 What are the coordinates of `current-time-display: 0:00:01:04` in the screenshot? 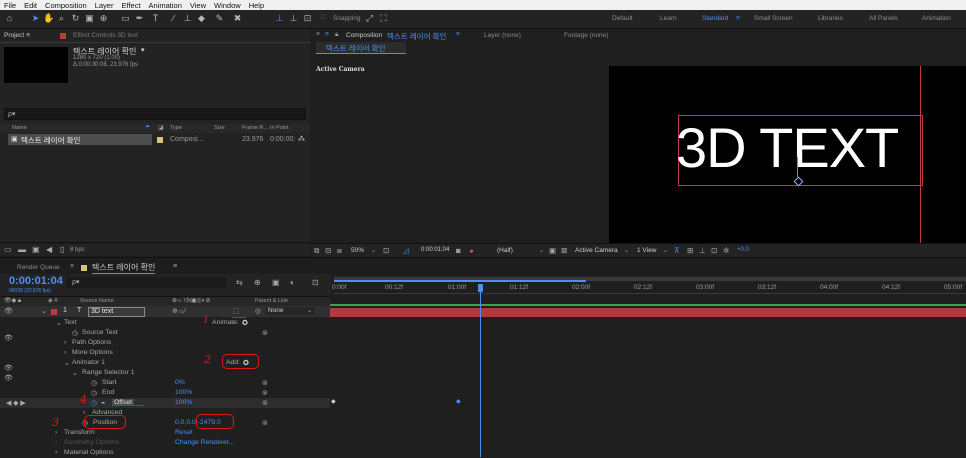 It's located at (435, 250).